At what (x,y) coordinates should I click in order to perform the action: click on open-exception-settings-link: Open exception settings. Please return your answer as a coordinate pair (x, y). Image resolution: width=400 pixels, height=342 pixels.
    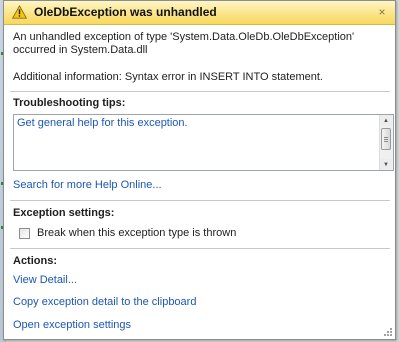
    Looking at the image, I should click on (72, 325).